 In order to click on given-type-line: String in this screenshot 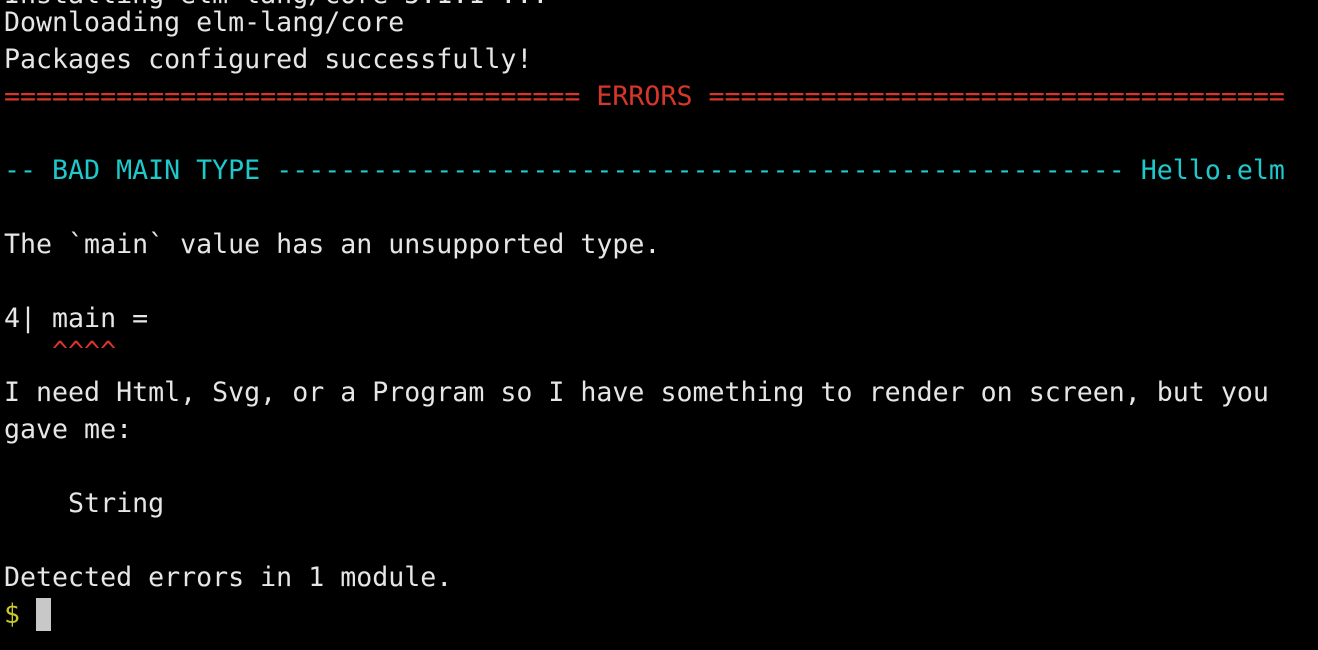, I will do `click(84, 503)`.